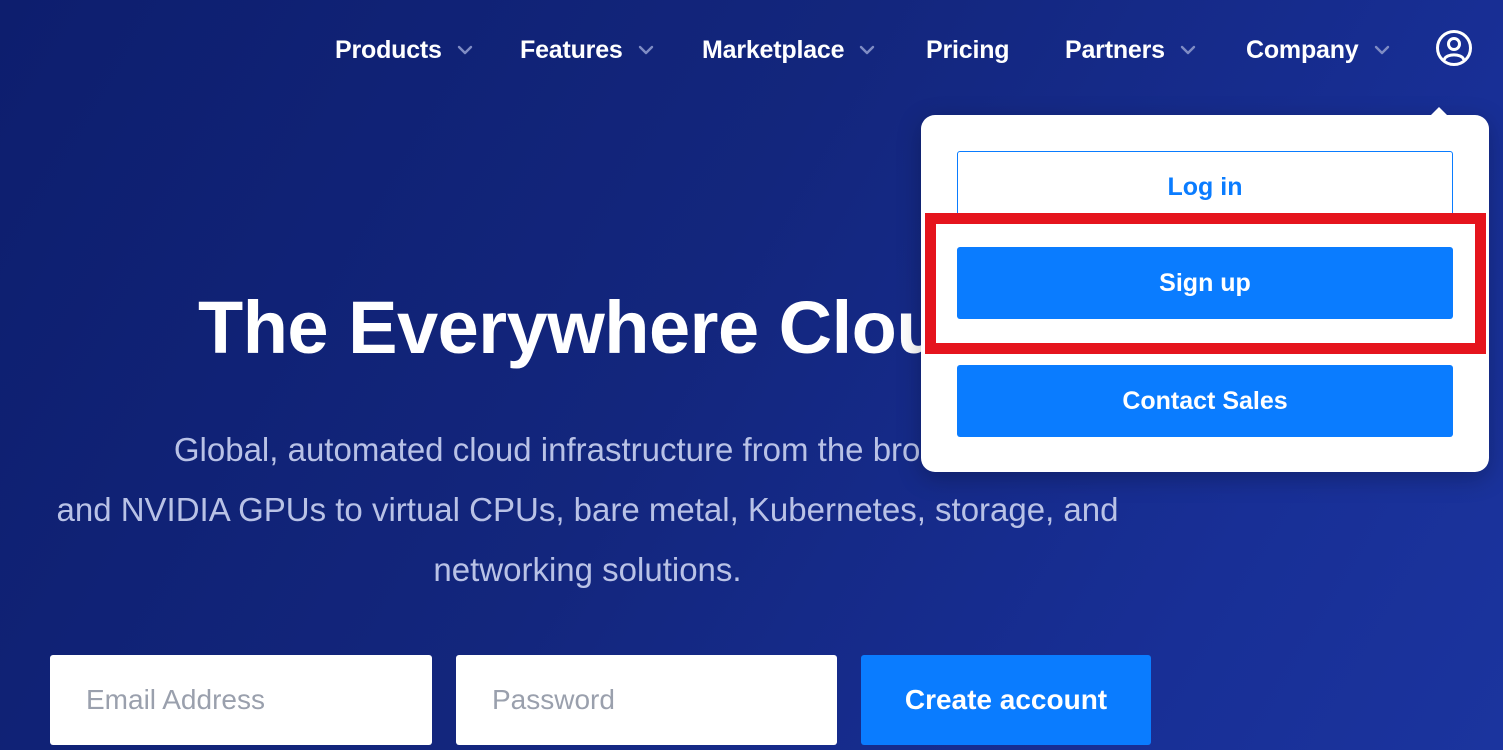 Image resolution: width=1503 pixels, height=750 pixels. Describe the element at coordinates (1302, 49) in the screenshot. I see `nav-item-label: Company` at that location.